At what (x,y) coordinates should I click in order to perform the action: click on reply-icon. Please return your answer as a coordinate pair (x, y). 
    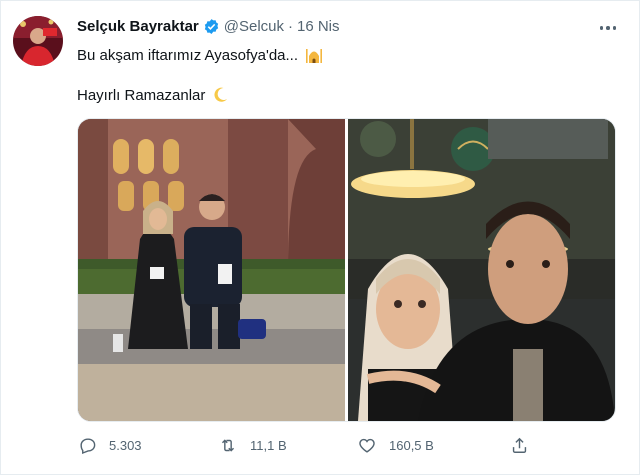
    Looking at the image, I should click on (87, 445).